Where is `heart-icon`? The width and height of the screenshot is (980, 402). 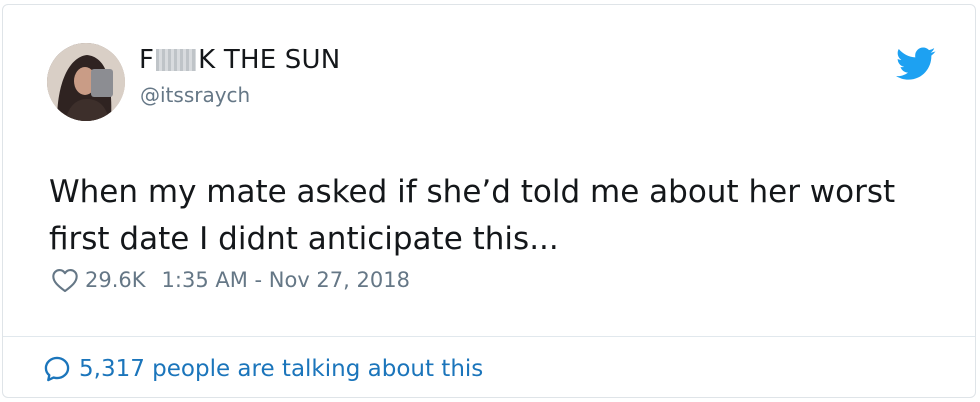 heart-icon is located at coordinates (65, 280).